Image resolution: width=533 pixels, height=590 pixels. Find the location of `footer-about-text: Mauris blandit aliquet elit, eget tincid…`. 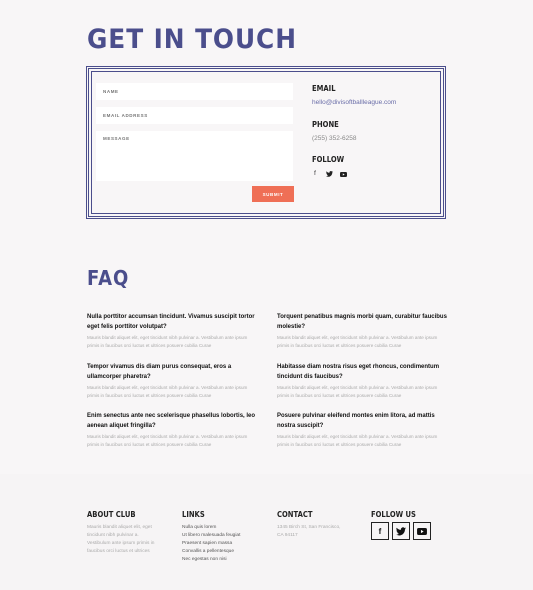

footer-about-text: Mauris blandit aliquet elit, eget tincid… is located at coordinates (121, 539).